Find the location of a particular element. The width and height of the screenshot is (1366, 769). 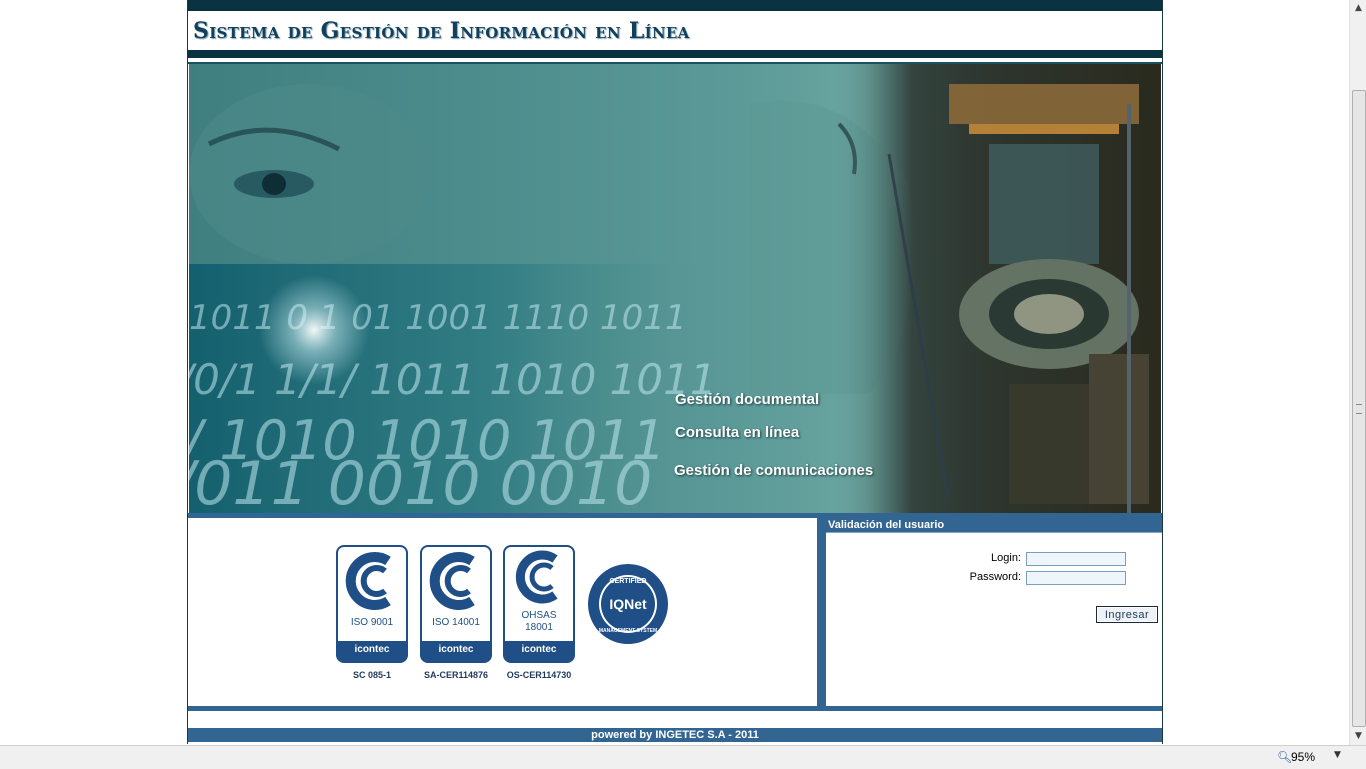

status-bar: 🔍︎ 95% ▼ is located at coordinates (683, 757).